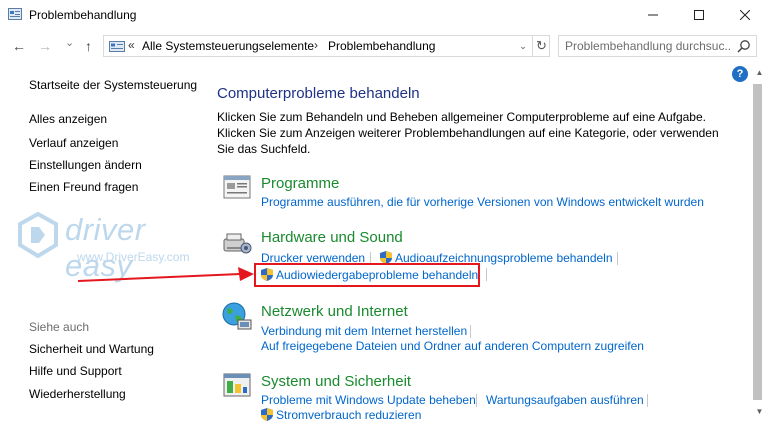 The width and height of the screenshot is (768, 422). What do you see at coordinates (541, 46) in the screenshot?
I see `refresh-button: ↻` at bounding box center [541, 46].